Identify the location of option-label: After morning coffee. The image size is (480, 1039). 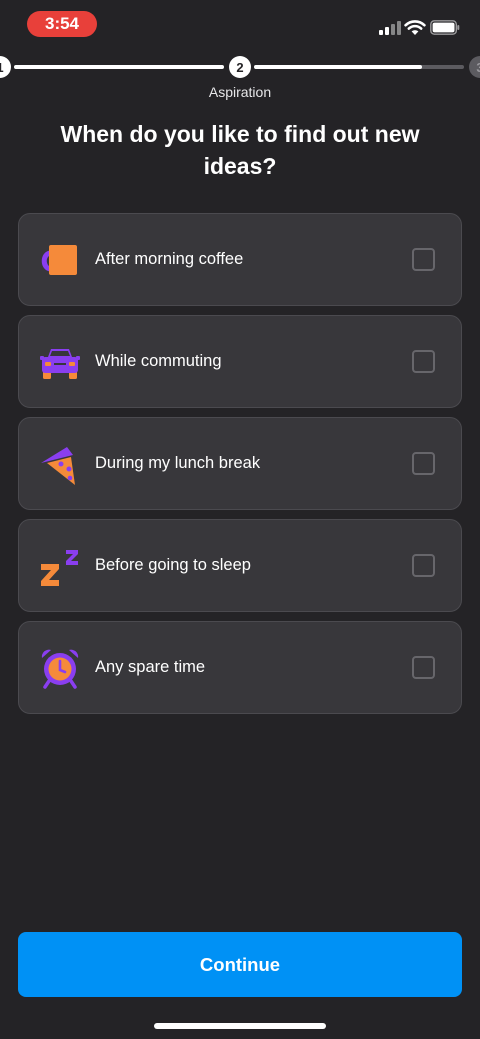
(169, 259).